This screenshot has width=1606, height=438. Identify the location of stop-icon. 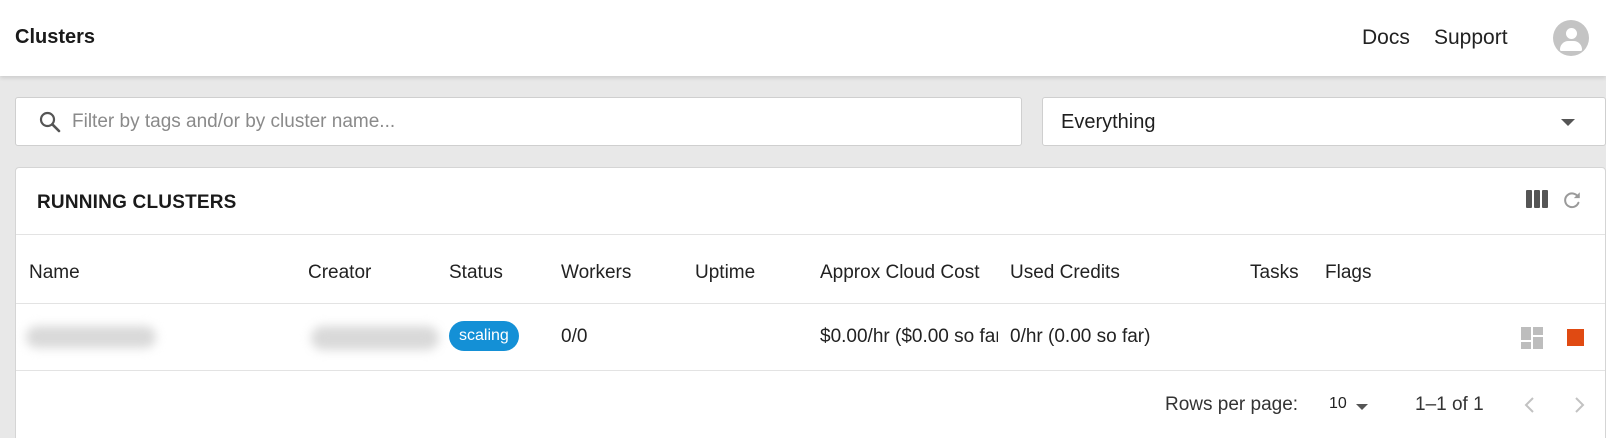
(1575, 337).